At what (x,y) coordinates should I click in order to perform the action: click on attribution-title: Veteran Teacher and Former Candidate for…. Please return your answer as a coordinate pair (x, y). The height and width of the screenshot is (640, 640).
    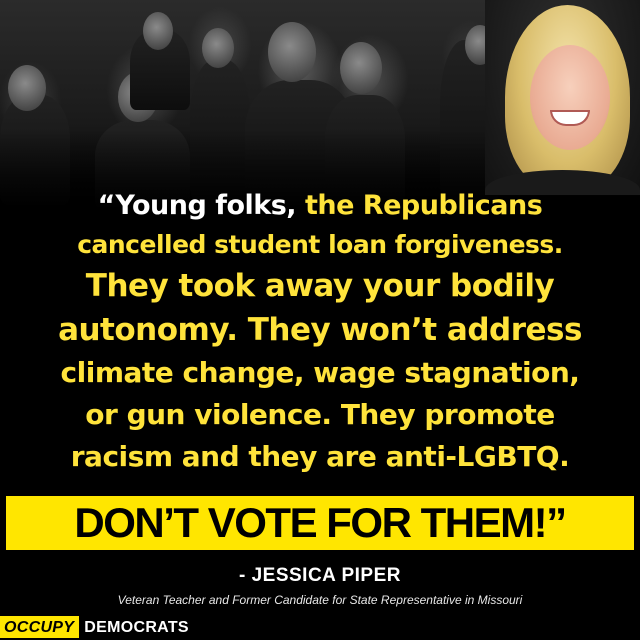
    Looking at the image, I should click on (320, 600).